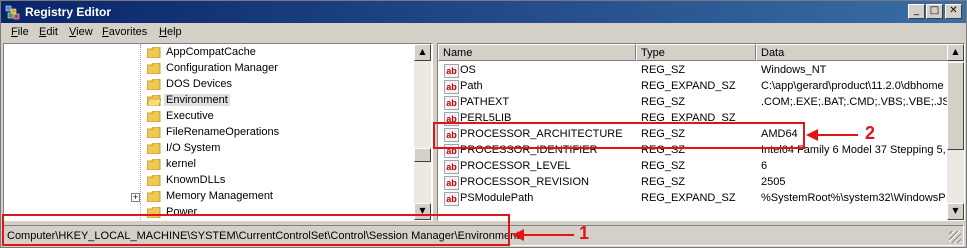  Describe the element at coordinates (955, 211) in the screenshot. I see `scroll-down-button: ▼` at that location.